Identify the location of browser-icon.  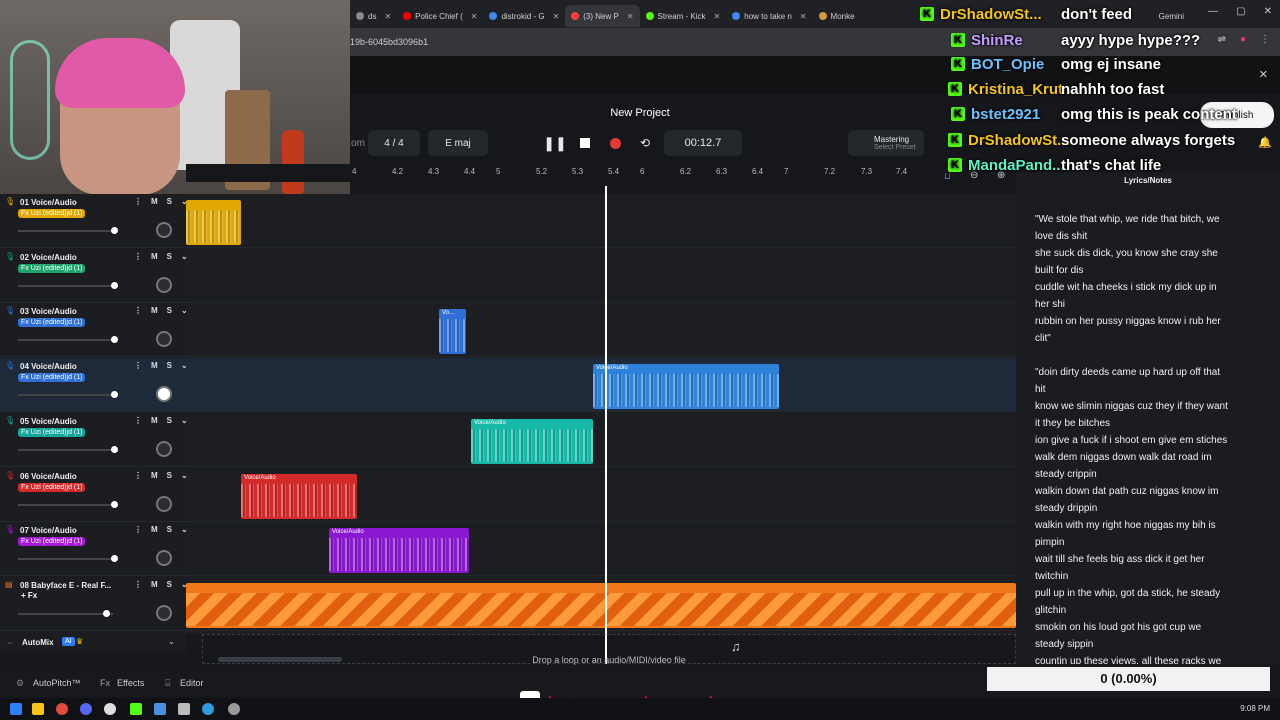
(208, 709).